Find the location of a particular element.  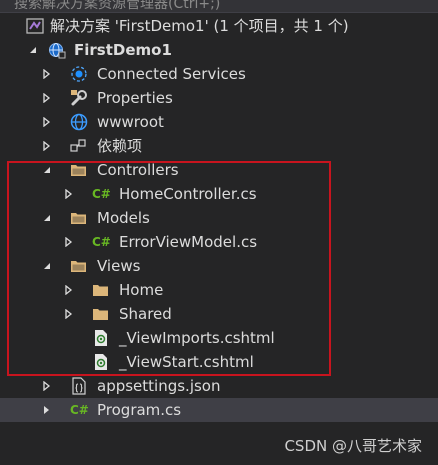

tree-row-home-controller: C# HomeController.cs is located at coordinates (219, 194).